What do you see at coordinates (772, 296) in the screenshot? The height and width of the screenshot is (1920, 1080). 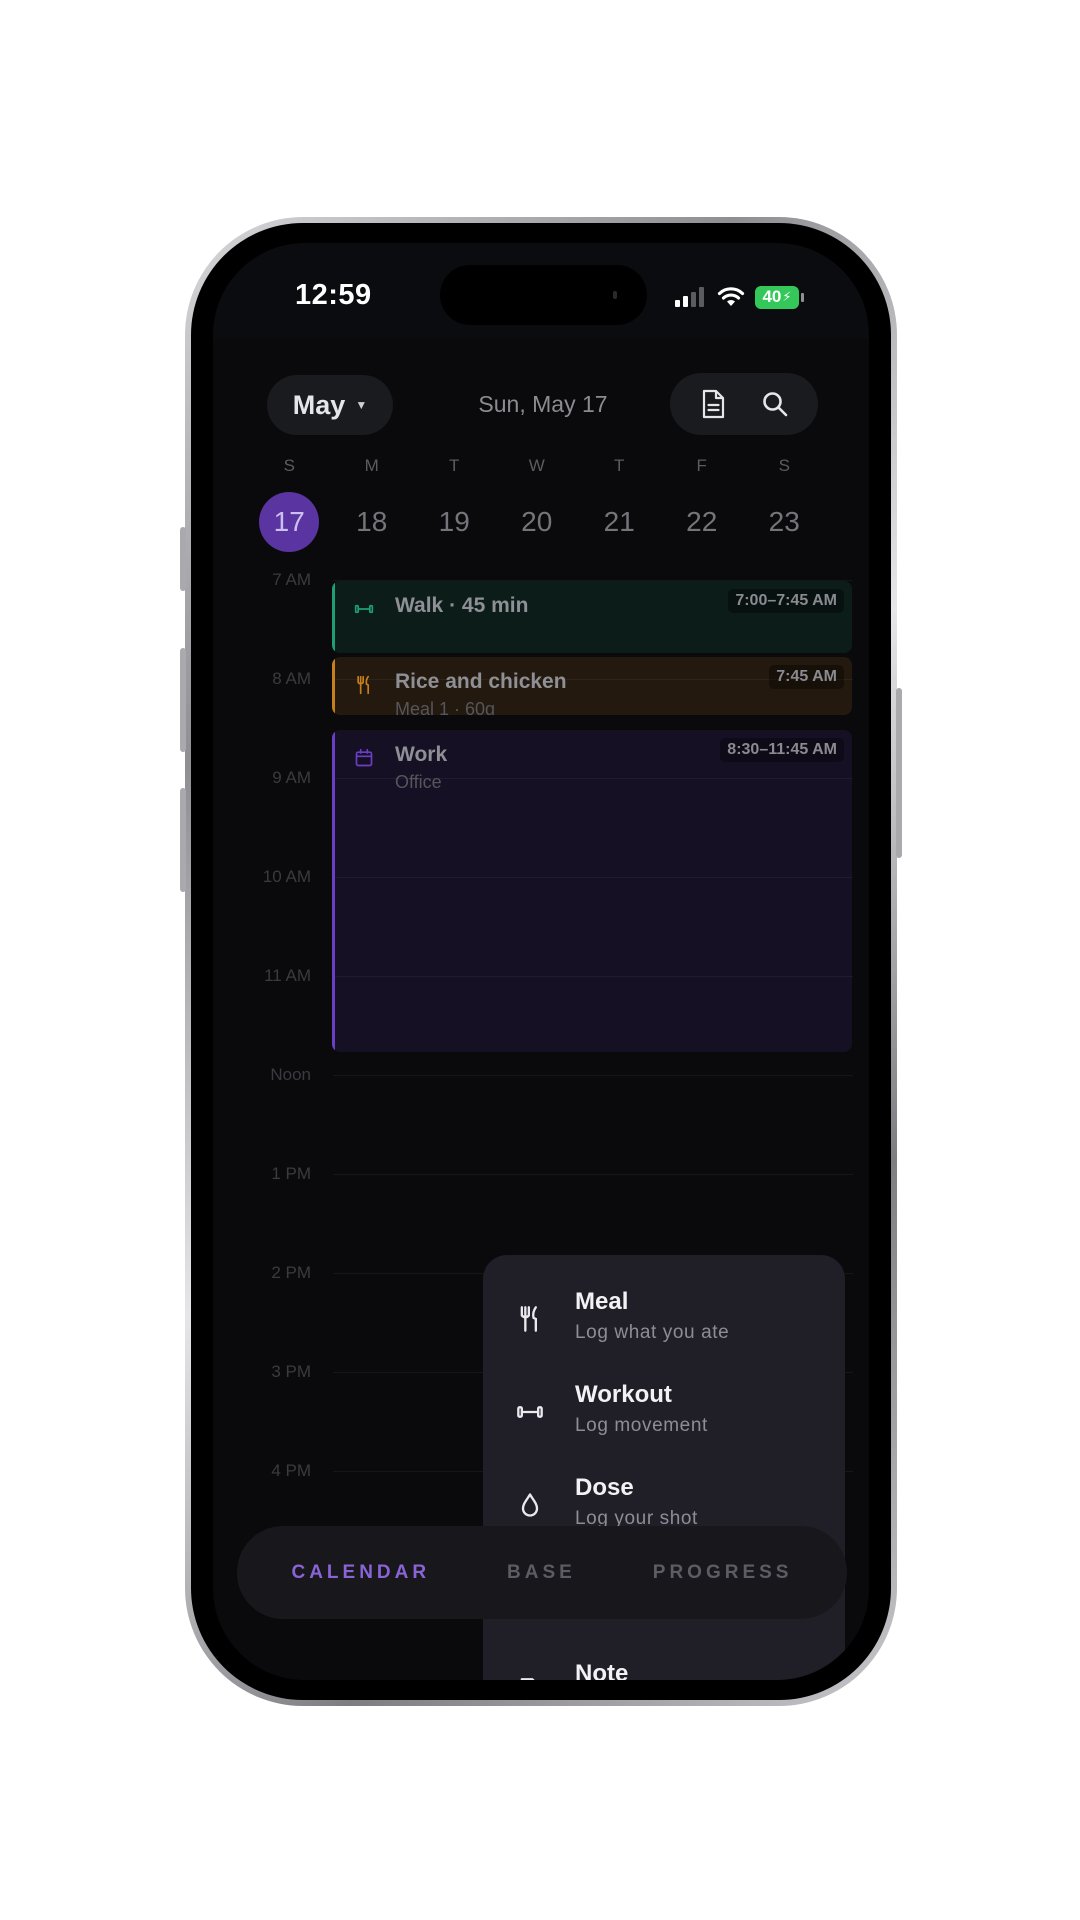 I see `battery-level: 40` at bounding box center [772, 296].